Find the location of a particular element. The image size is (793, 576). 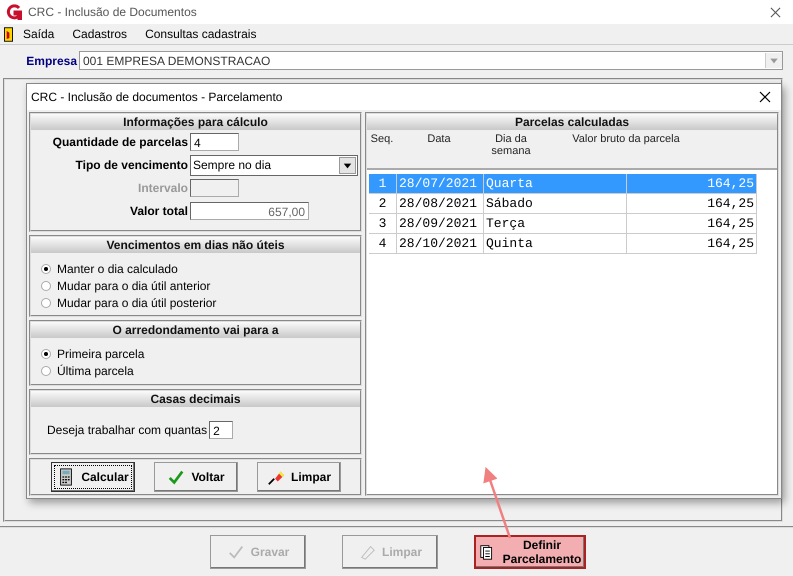

input-field: 2 is located at coordinates (221, 430).